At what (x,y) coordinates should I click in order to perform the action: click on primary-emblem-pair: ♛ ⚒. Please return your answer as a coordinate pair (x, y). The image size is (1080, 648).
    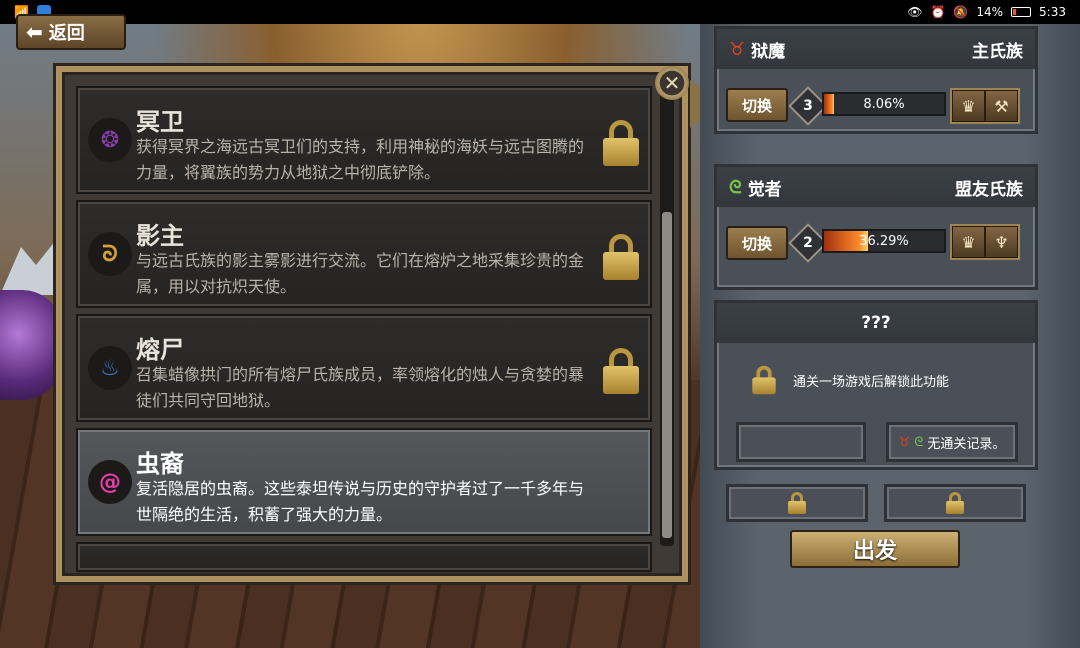
    Looking at the image, I should click on (985, 106).